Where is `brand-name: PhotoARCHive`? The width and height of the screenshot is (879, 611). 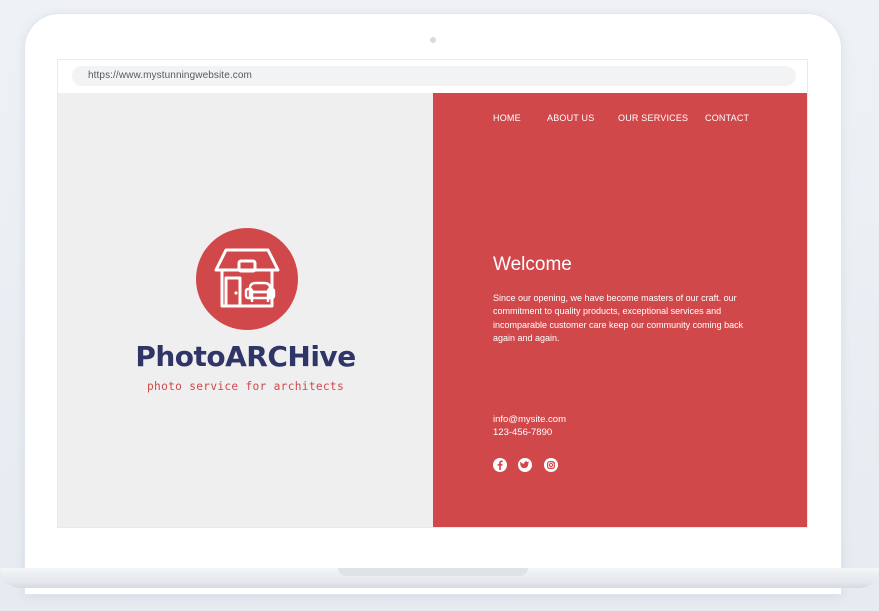
brand-name: PhotoARCHive is located at coordinates (245, 356).